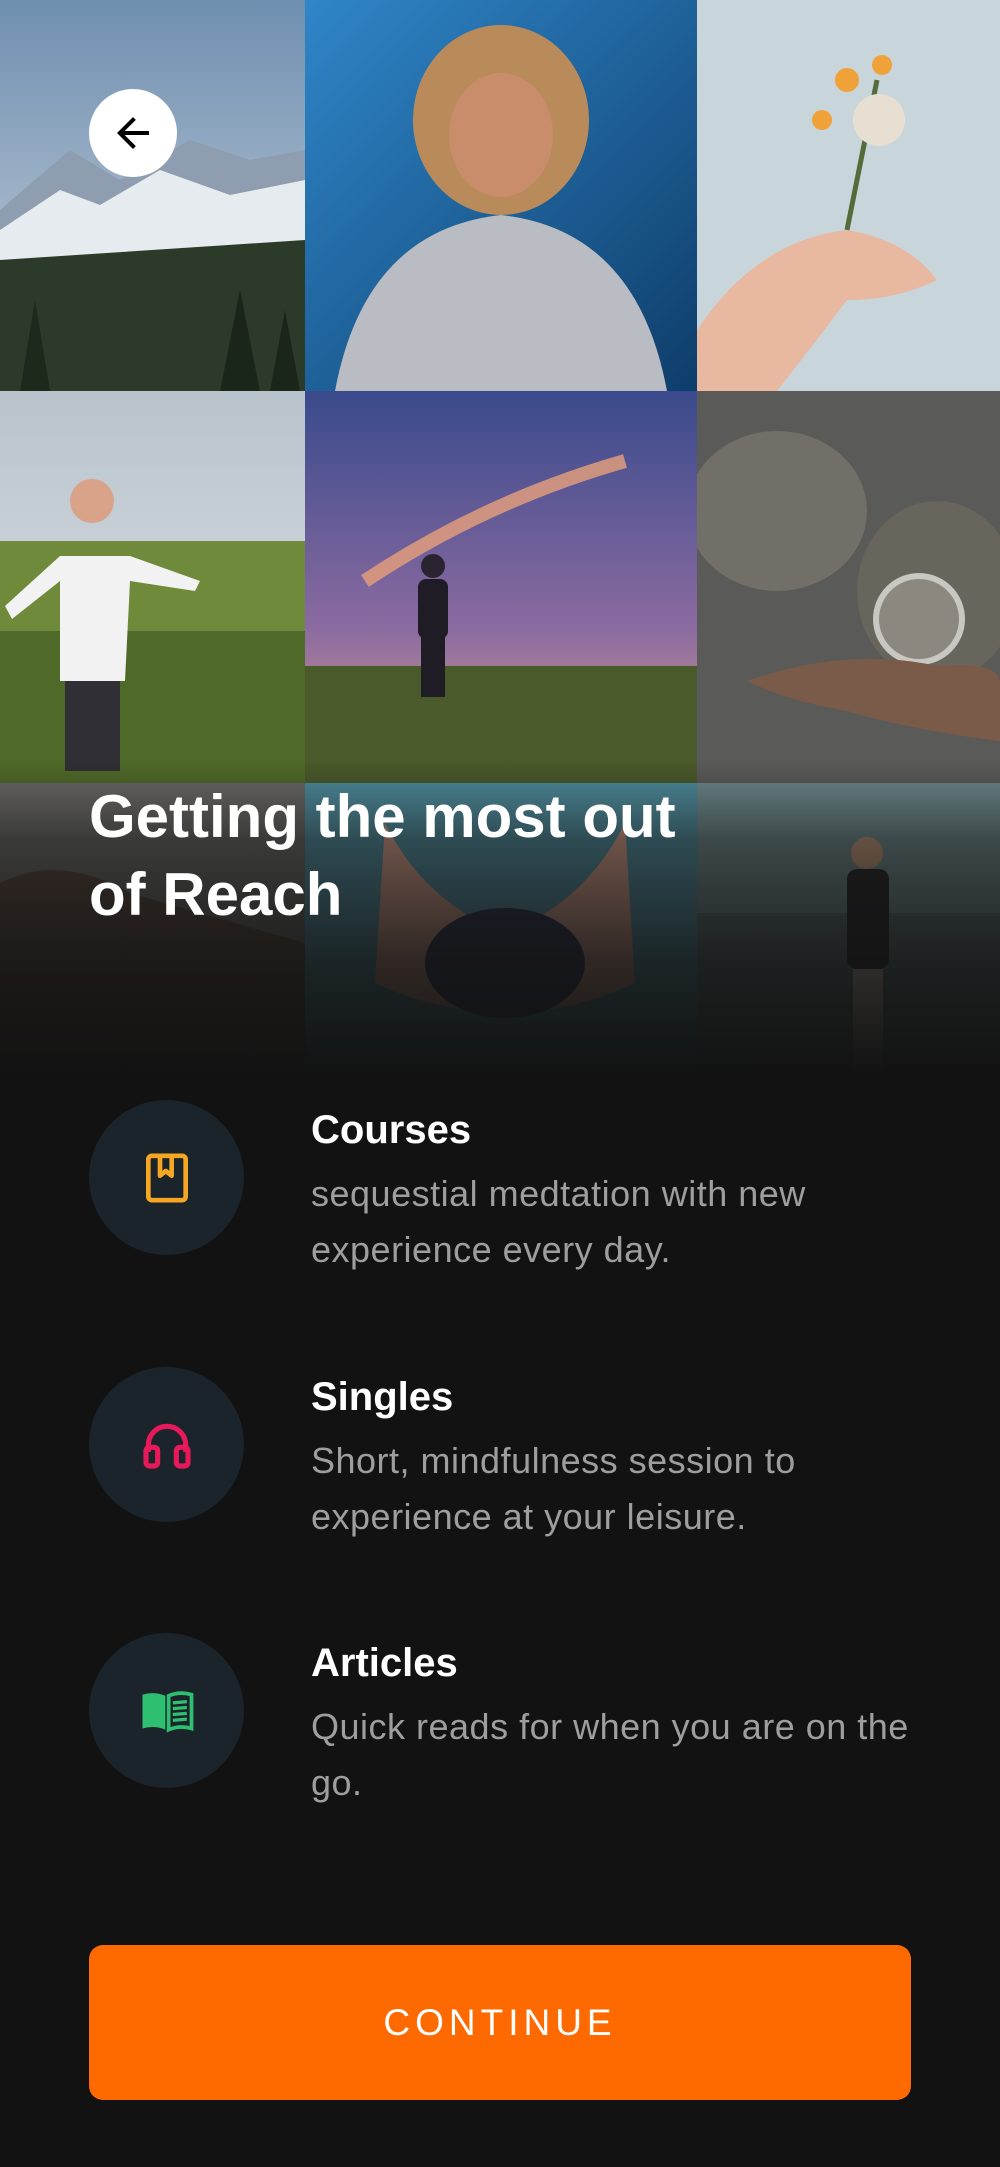  I want to click on continue-button: CONTINUE, so click(500, 2022).